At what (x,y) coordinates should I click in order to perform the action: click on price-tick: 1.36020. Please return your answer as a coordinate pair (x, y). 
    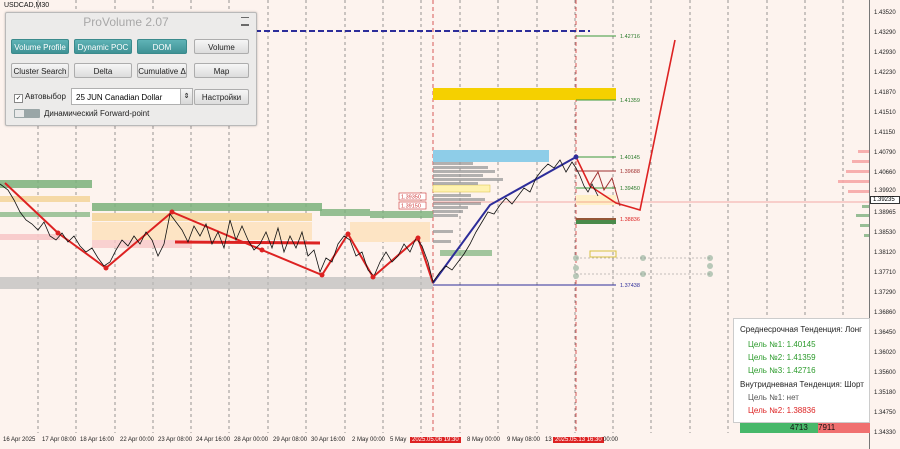
    Looking at the image, I should click on (885, 353).